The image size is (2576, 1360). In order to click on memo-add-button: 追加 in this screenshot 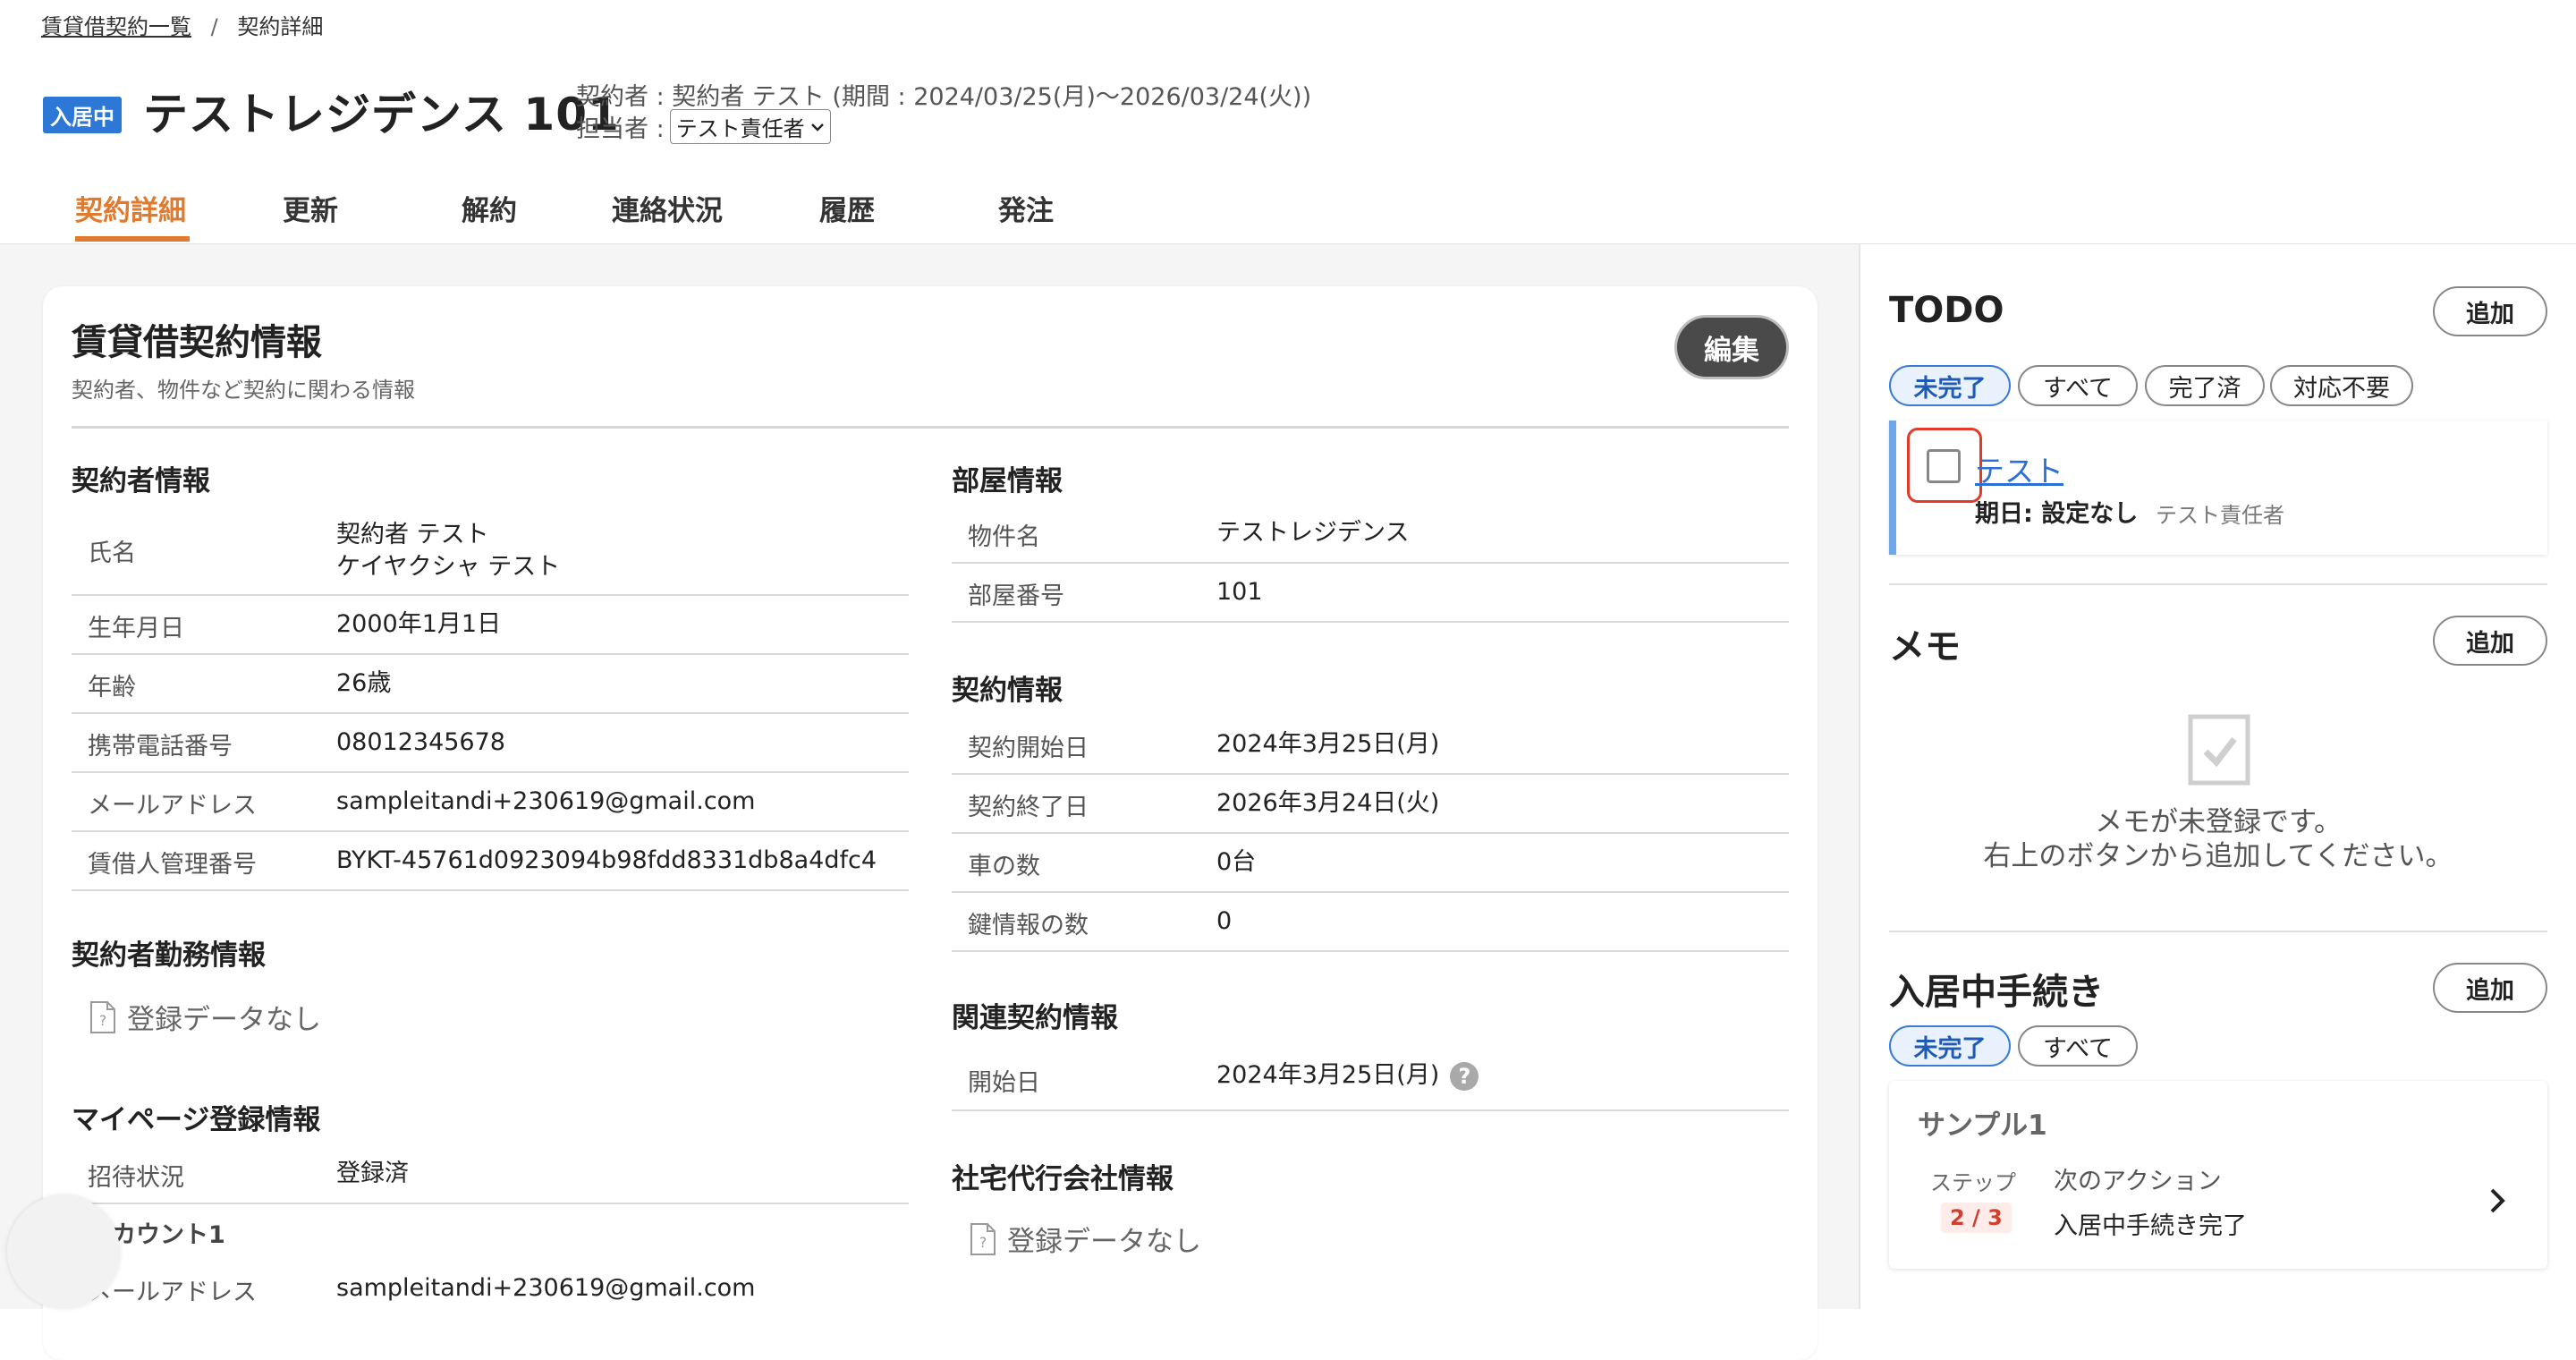, I will do `click(2490, 641)`.